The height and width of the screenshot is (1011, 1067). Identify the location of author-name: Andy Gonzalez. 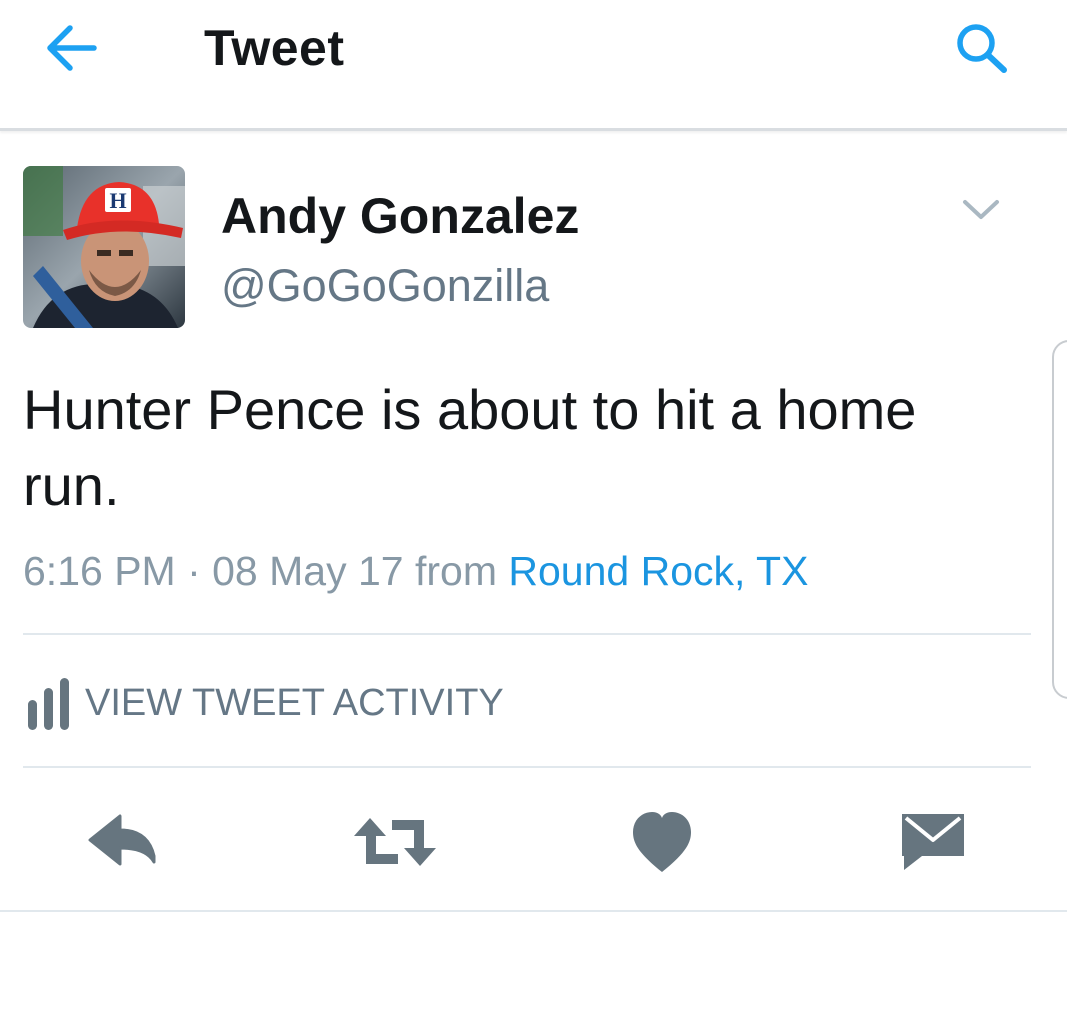
(400, 216).